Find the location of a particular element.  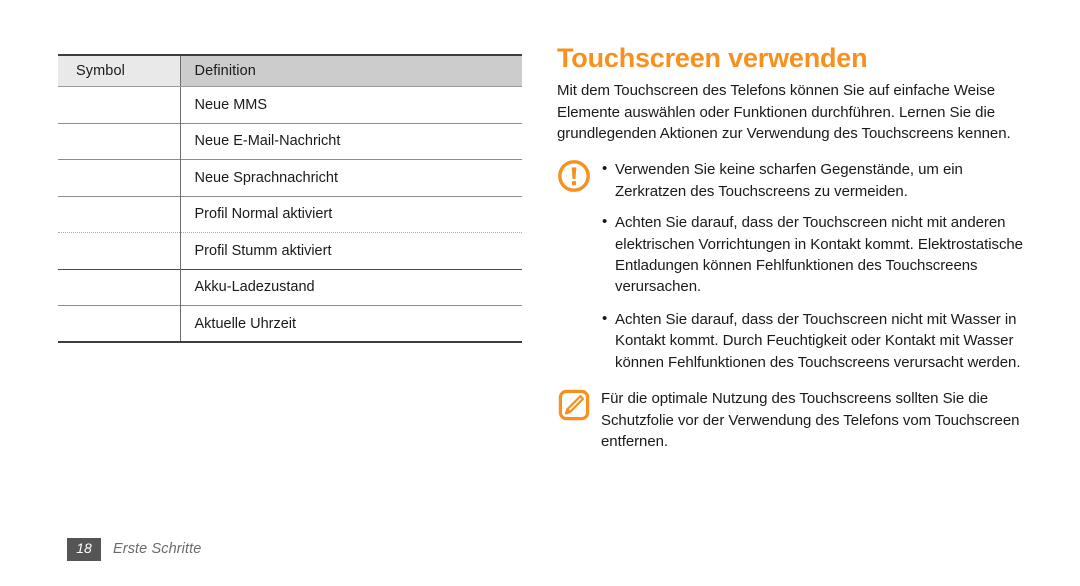

page-number-badge: 18 is located at coordinates (84, 549).